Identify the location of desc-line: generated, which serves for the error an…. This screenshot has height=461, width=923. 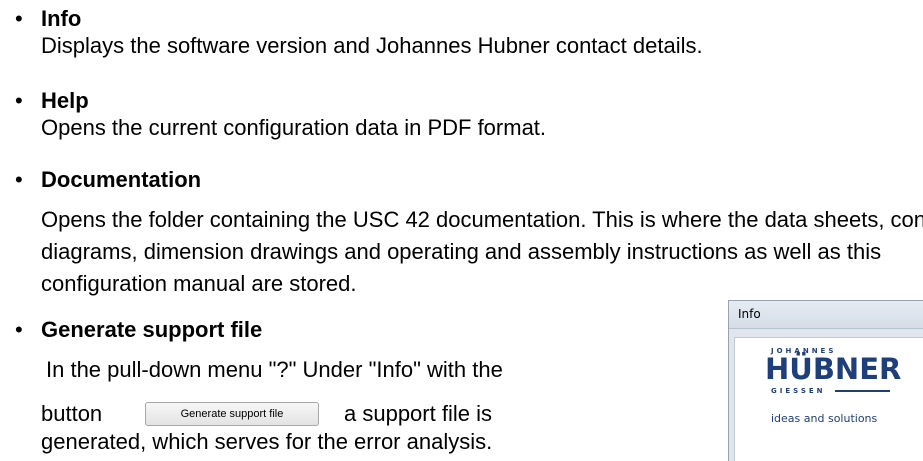
(267, 441).